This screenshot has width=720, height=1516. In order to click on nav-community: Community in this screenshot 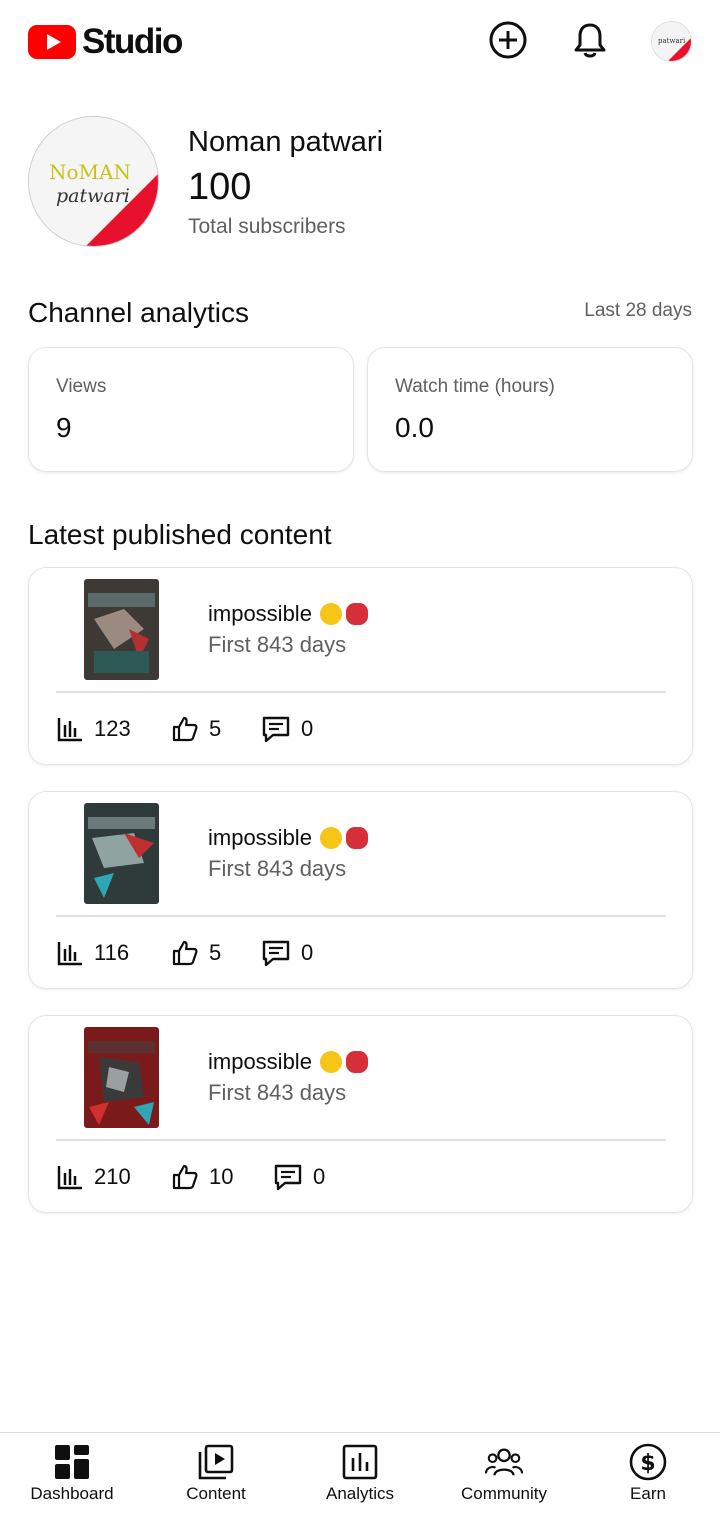, I will do `click(504, 1474)`.